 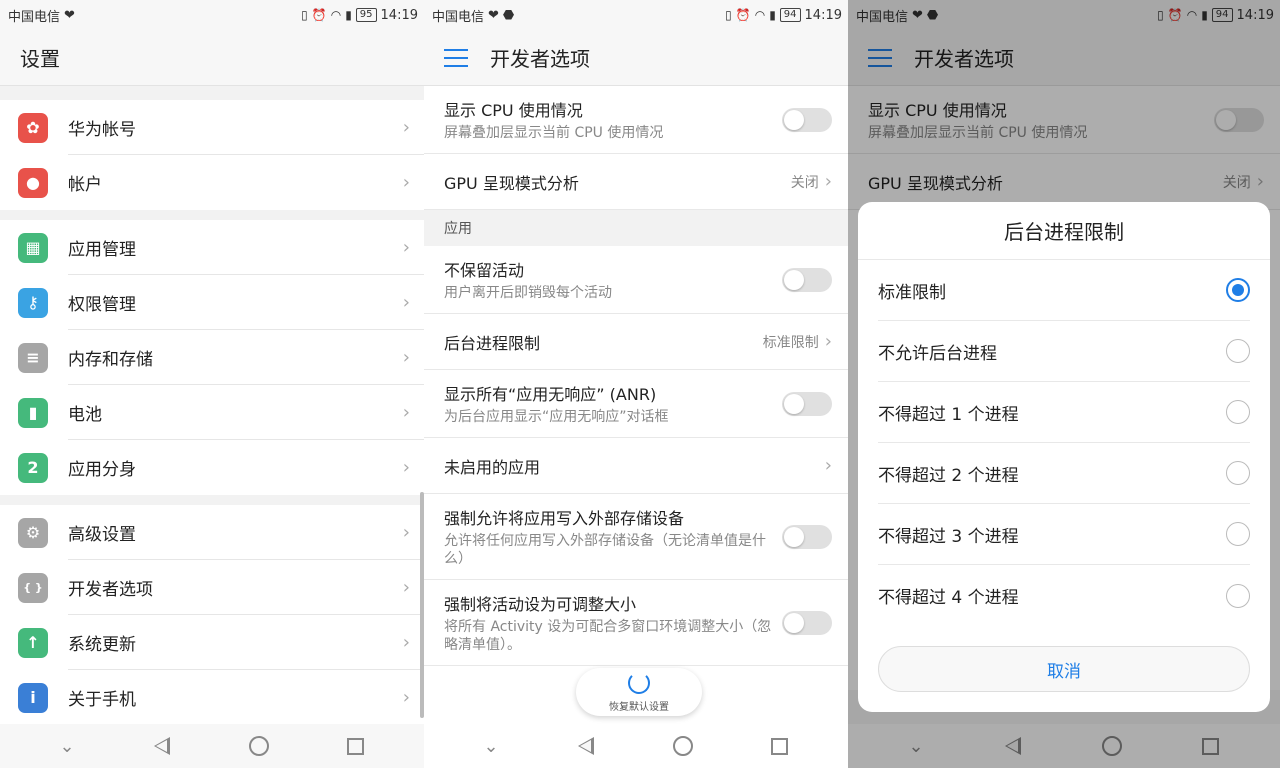 What do you see at coordinates (636, 120) in the screenshot?
I see `developer-option-row: 显示 CPU 使用情况屏幕叠加层显示当前 CPU 使用情况` at bounding box center [636, 120].